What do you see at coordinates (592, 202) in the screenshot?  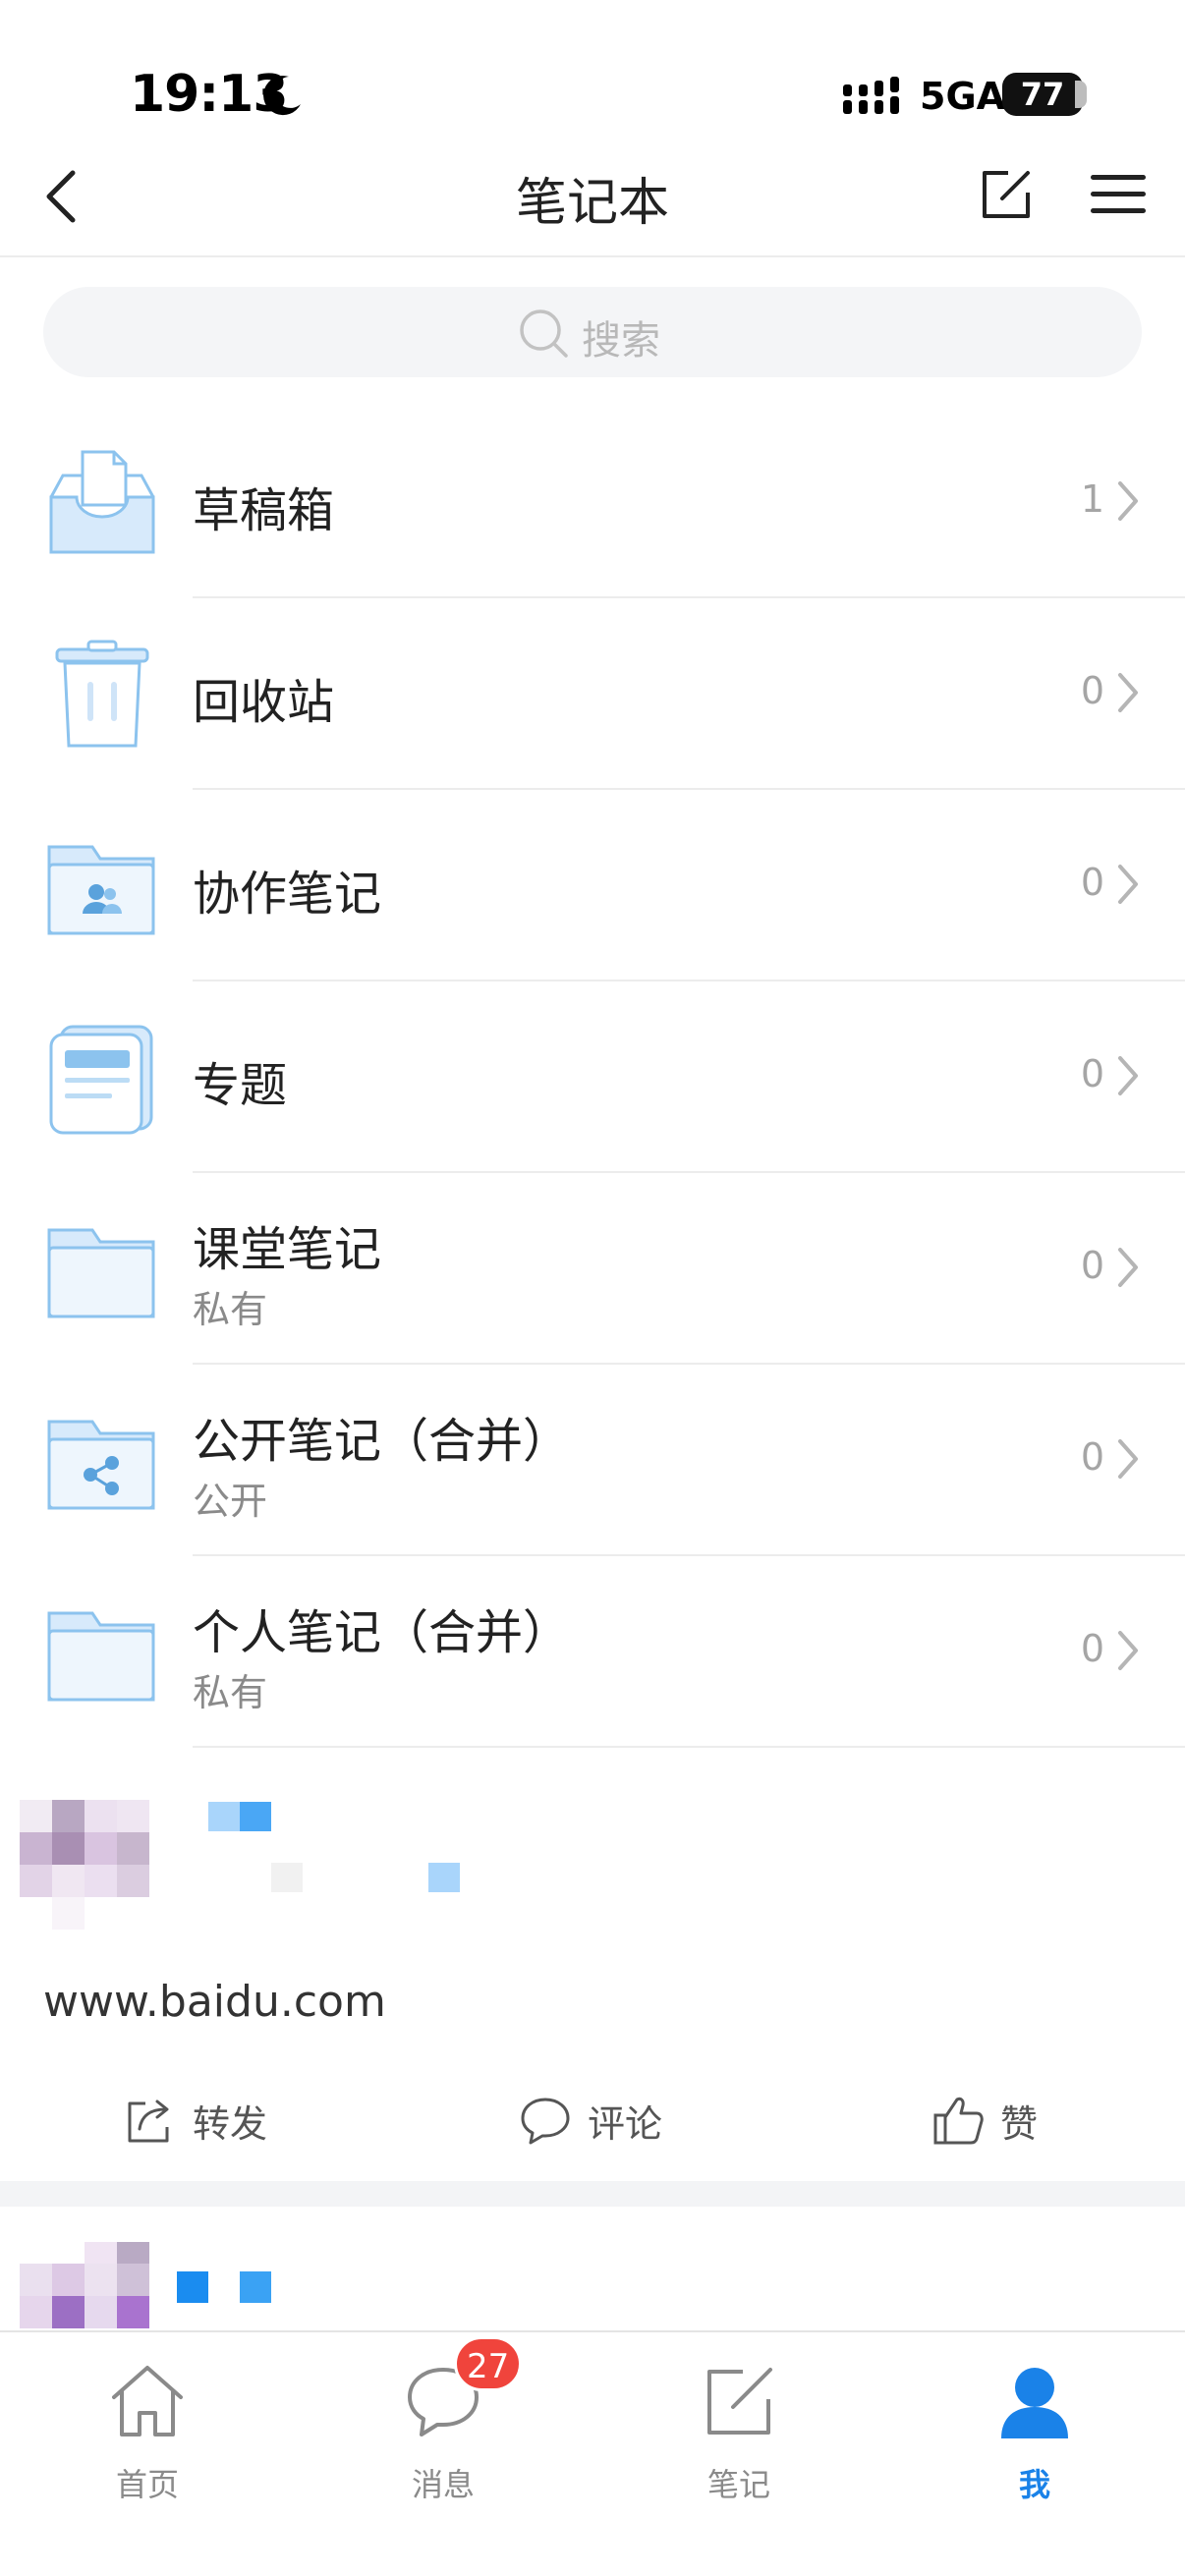 I see `nav-bar: 笔记本` at bounding box center [592, 202].